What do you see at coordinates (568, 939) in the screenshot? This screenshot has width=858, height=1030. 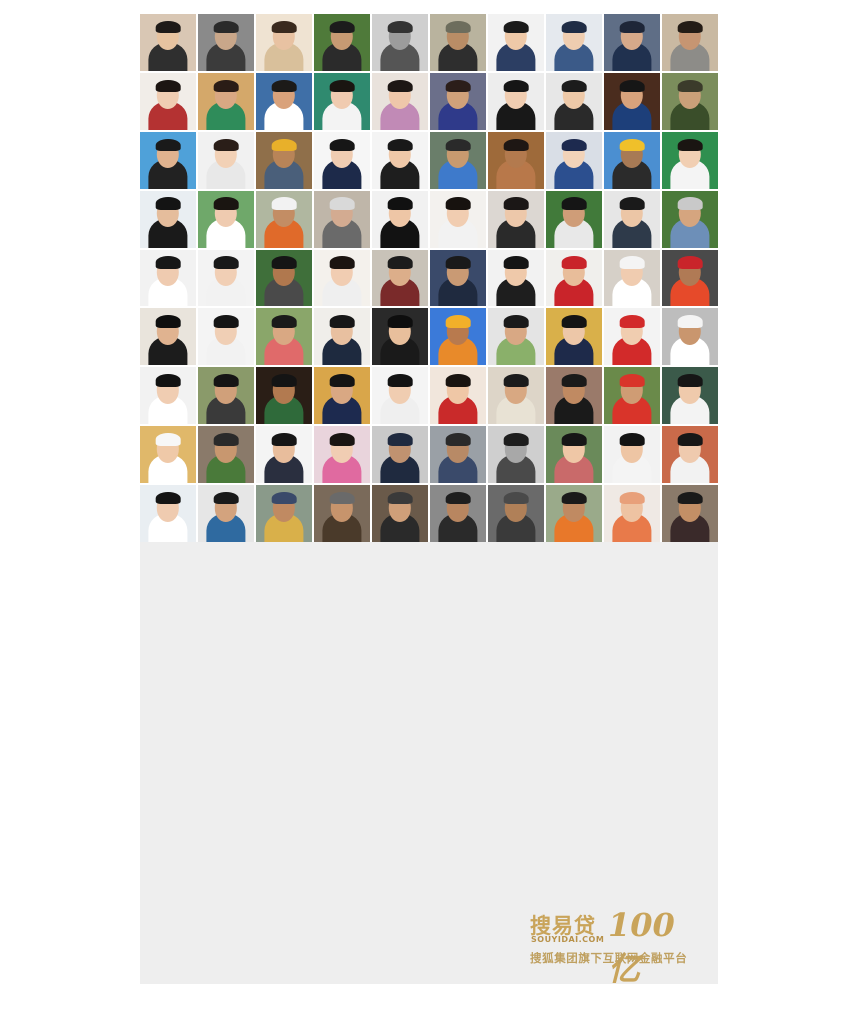 I see `brand-domain: SOUYIDAI.COM` at bounding box center [568, 939].